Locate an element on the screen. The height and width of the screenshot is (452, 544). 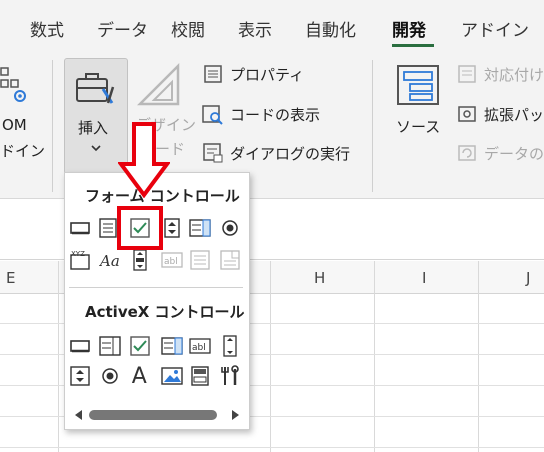
form-spin-button-icon is located at coordinates (172, 228).